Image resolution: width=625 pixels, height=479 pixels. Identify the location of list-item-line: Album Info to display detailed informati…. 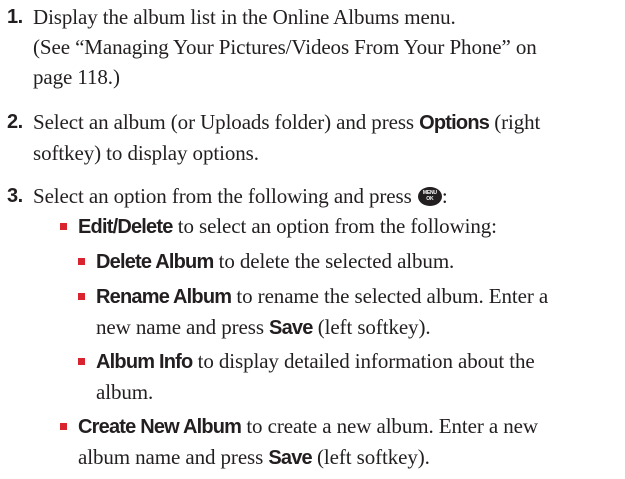
(315, 361).